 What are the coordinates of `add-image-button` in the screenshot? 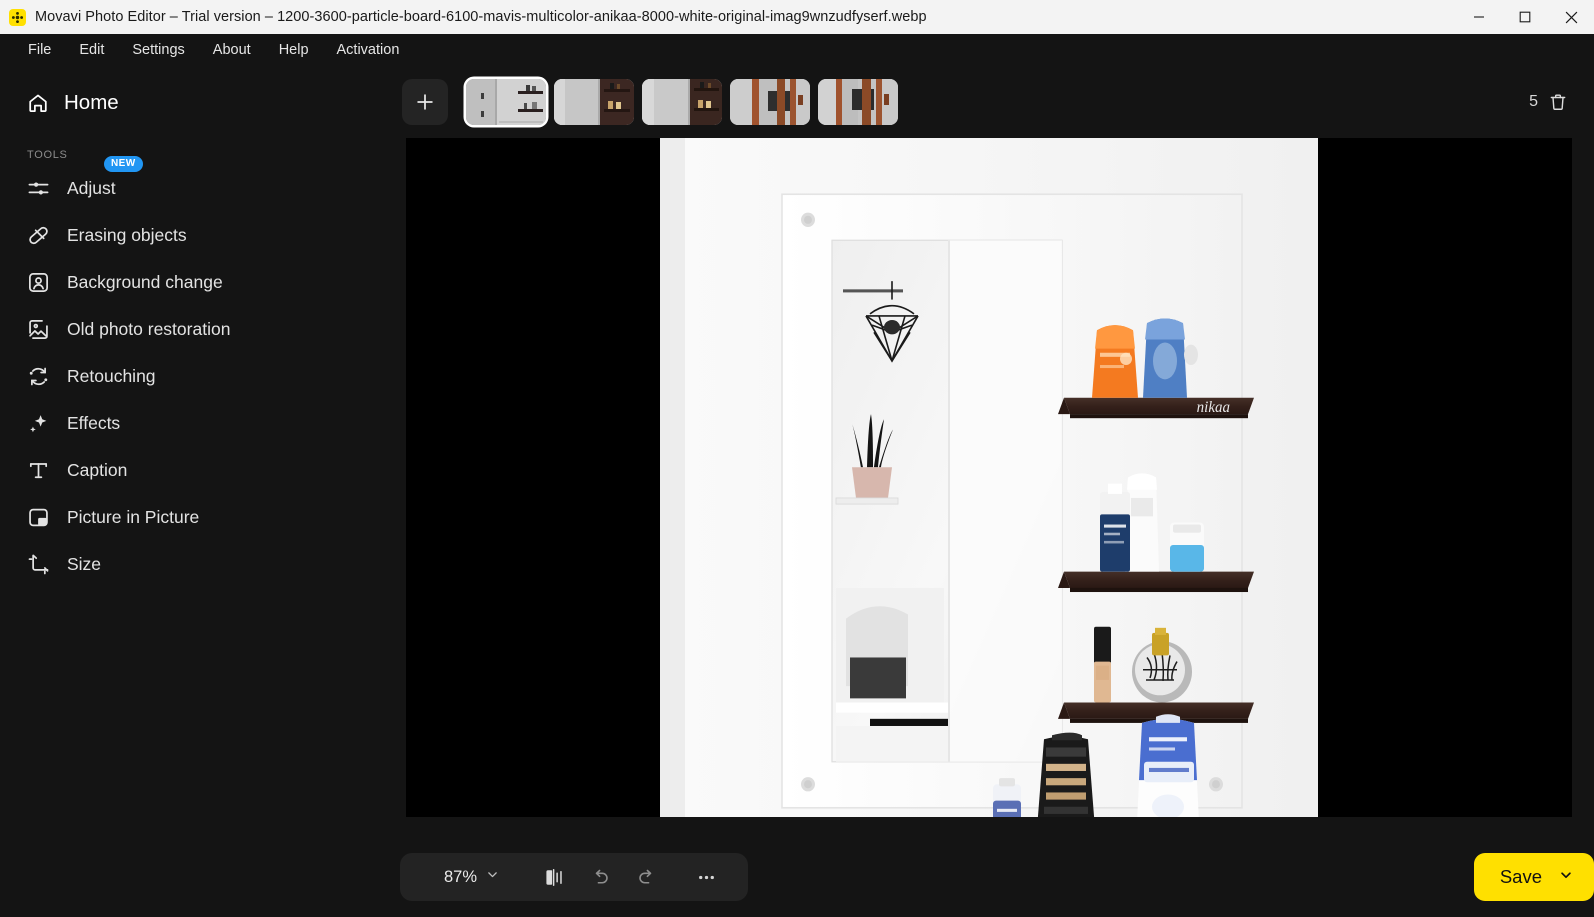 It's located at (425, 102).